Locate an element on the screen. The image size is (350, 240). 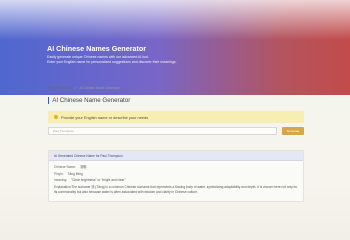
chinese-name-label: Chinese Name: is located at coordinates (65, 167).